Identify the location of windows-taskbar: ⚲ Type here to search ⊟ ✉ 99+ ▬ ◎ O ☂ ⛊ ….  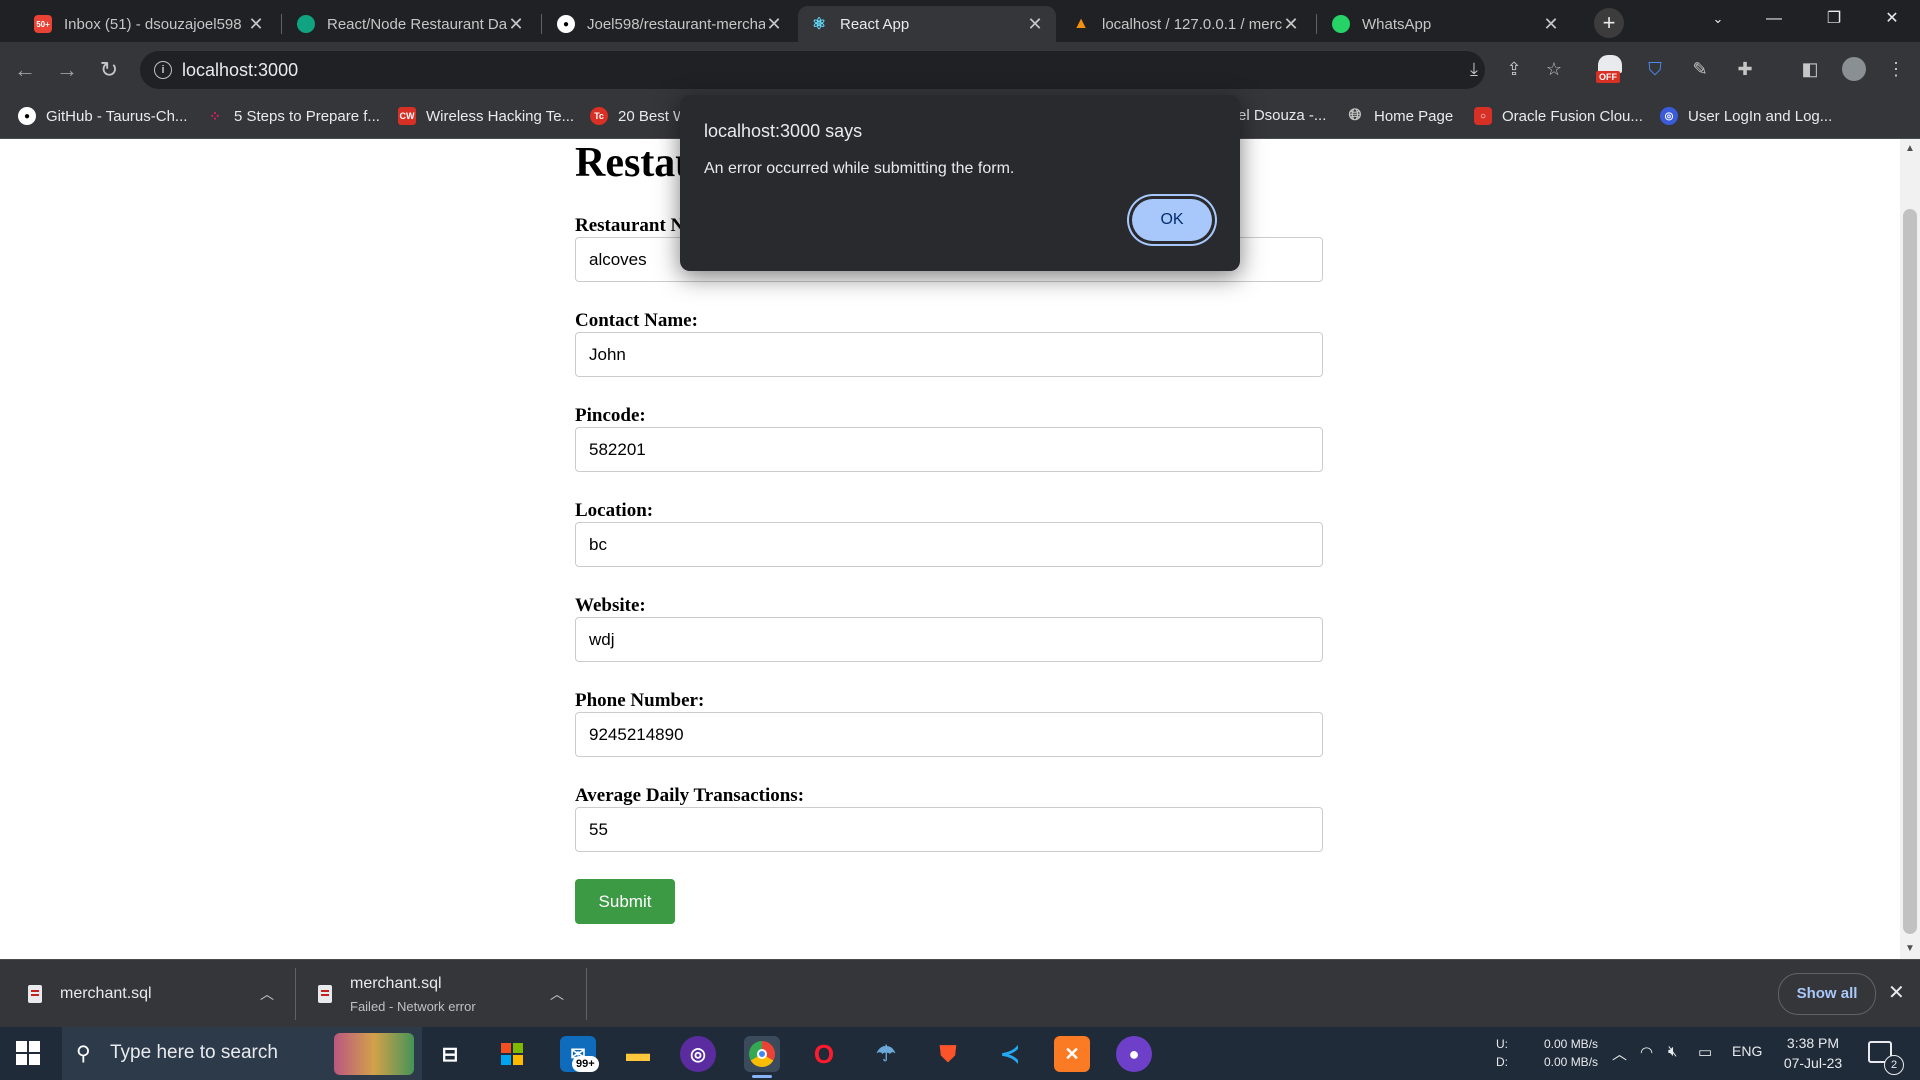
(960, 1053).